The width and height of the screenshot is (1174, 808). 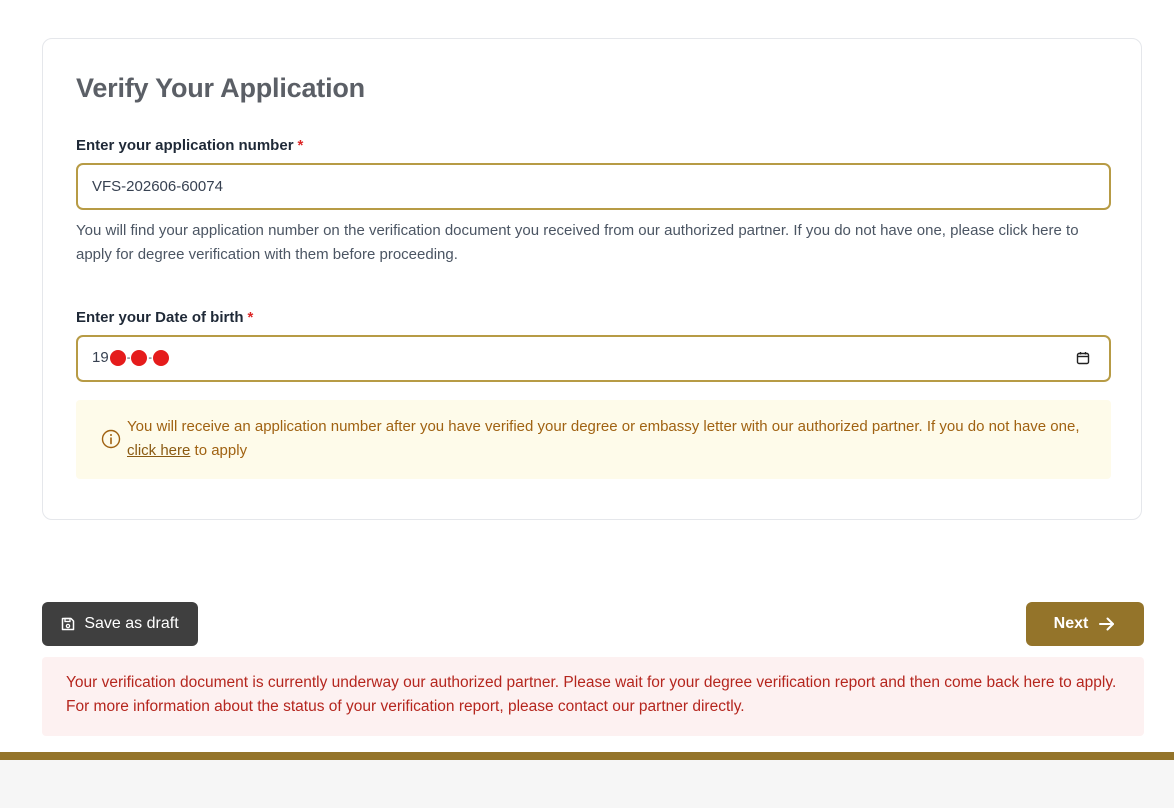 I want to click on click-here-link: click here, so click(x=158, y=450).